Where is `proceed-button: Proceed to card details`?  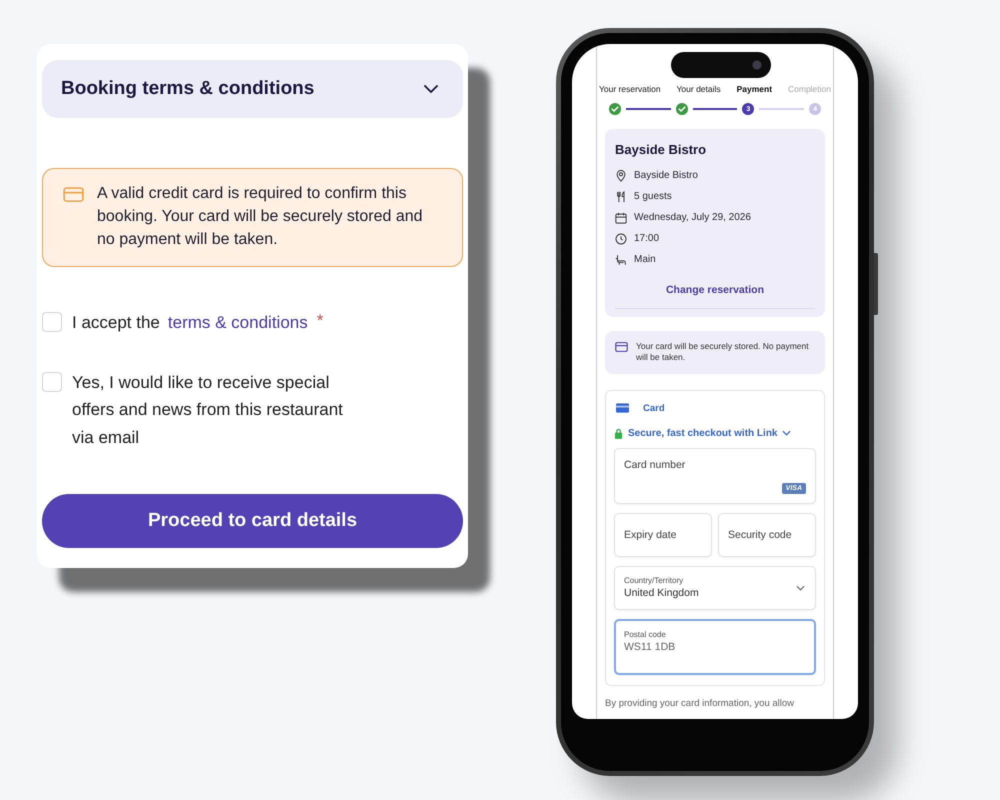 proceed-button: Proceed to card details is located at coordinates (252, 521).